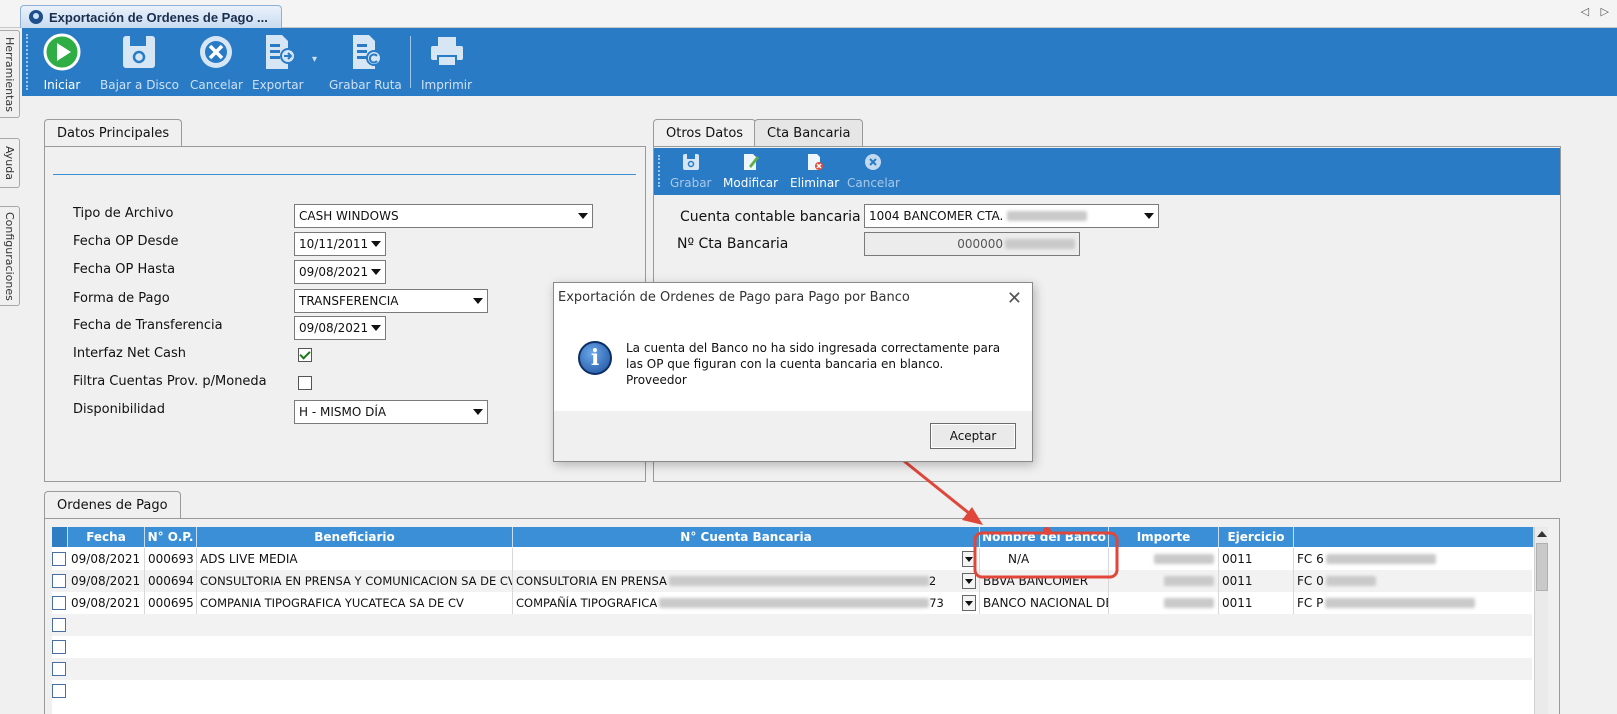 The image size is (1617, 714). I want to click on annotation-dot, so click(1047, 531).